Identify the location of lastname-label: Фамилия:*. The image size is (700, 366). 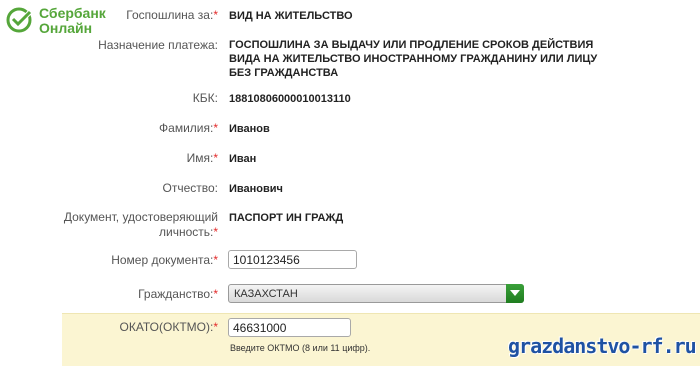
(188, 128).